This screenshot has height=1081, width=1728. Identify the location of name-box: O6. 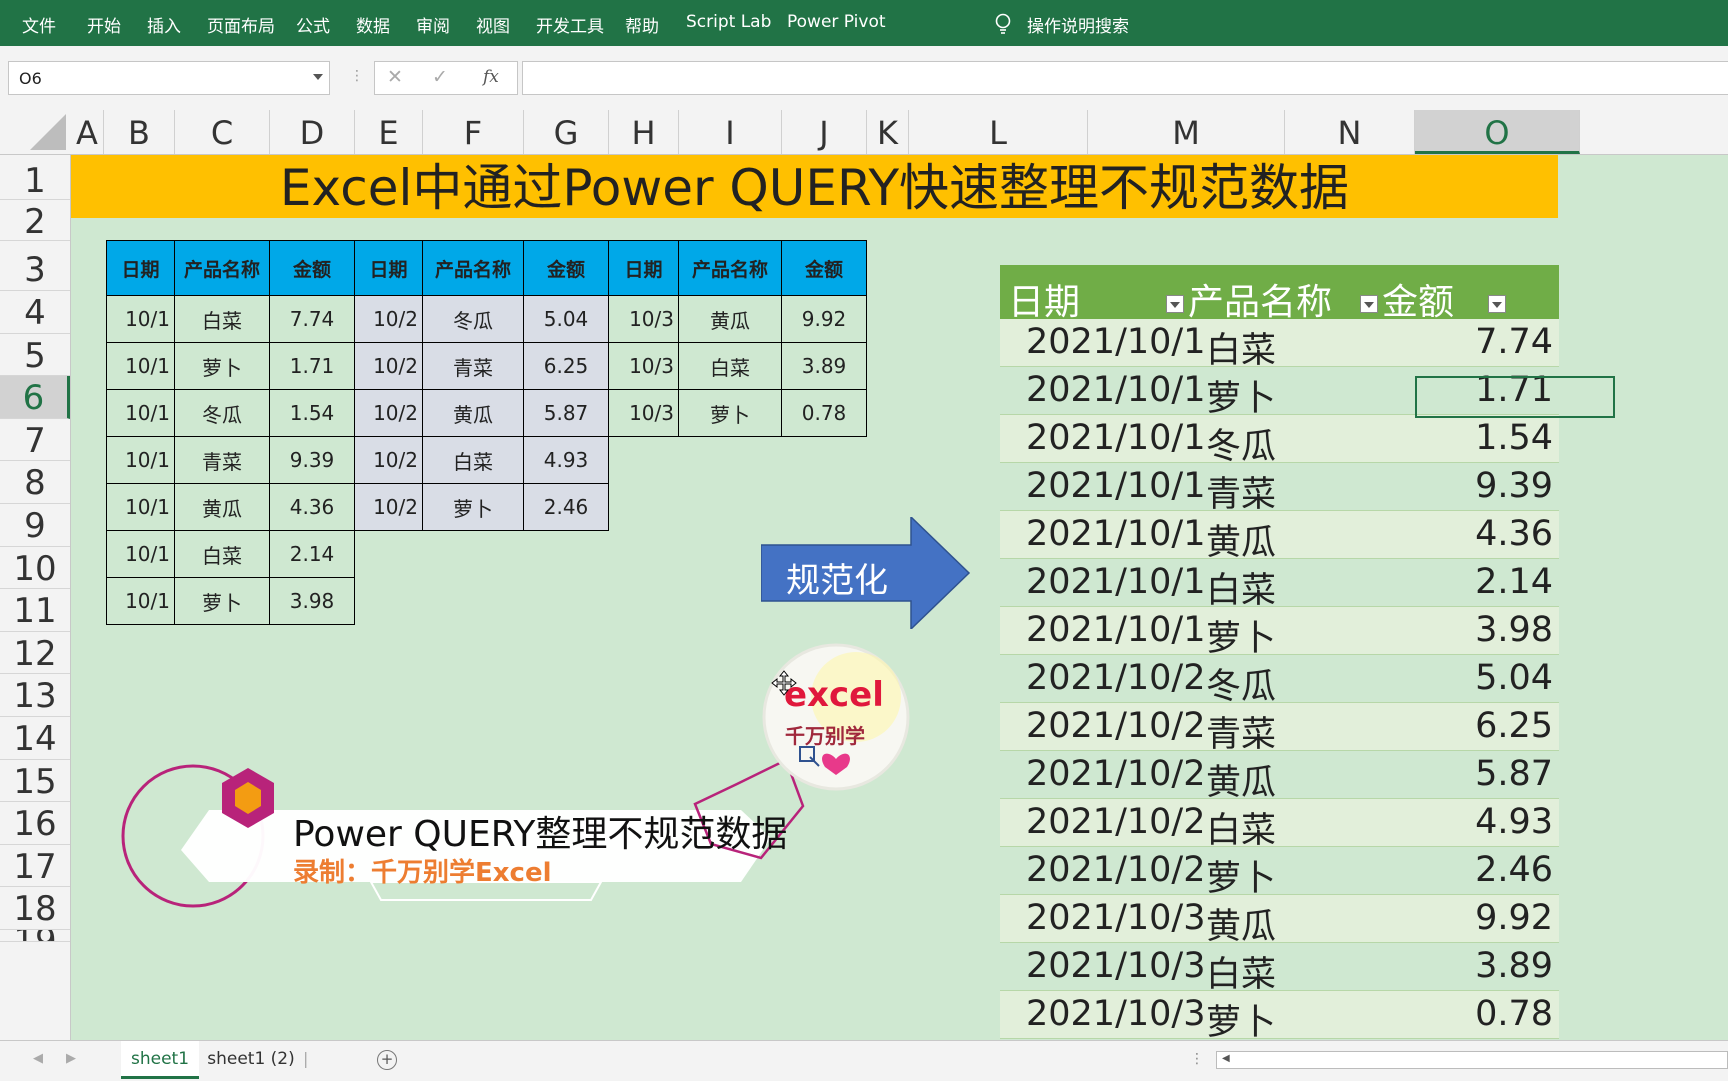
(169, 78).